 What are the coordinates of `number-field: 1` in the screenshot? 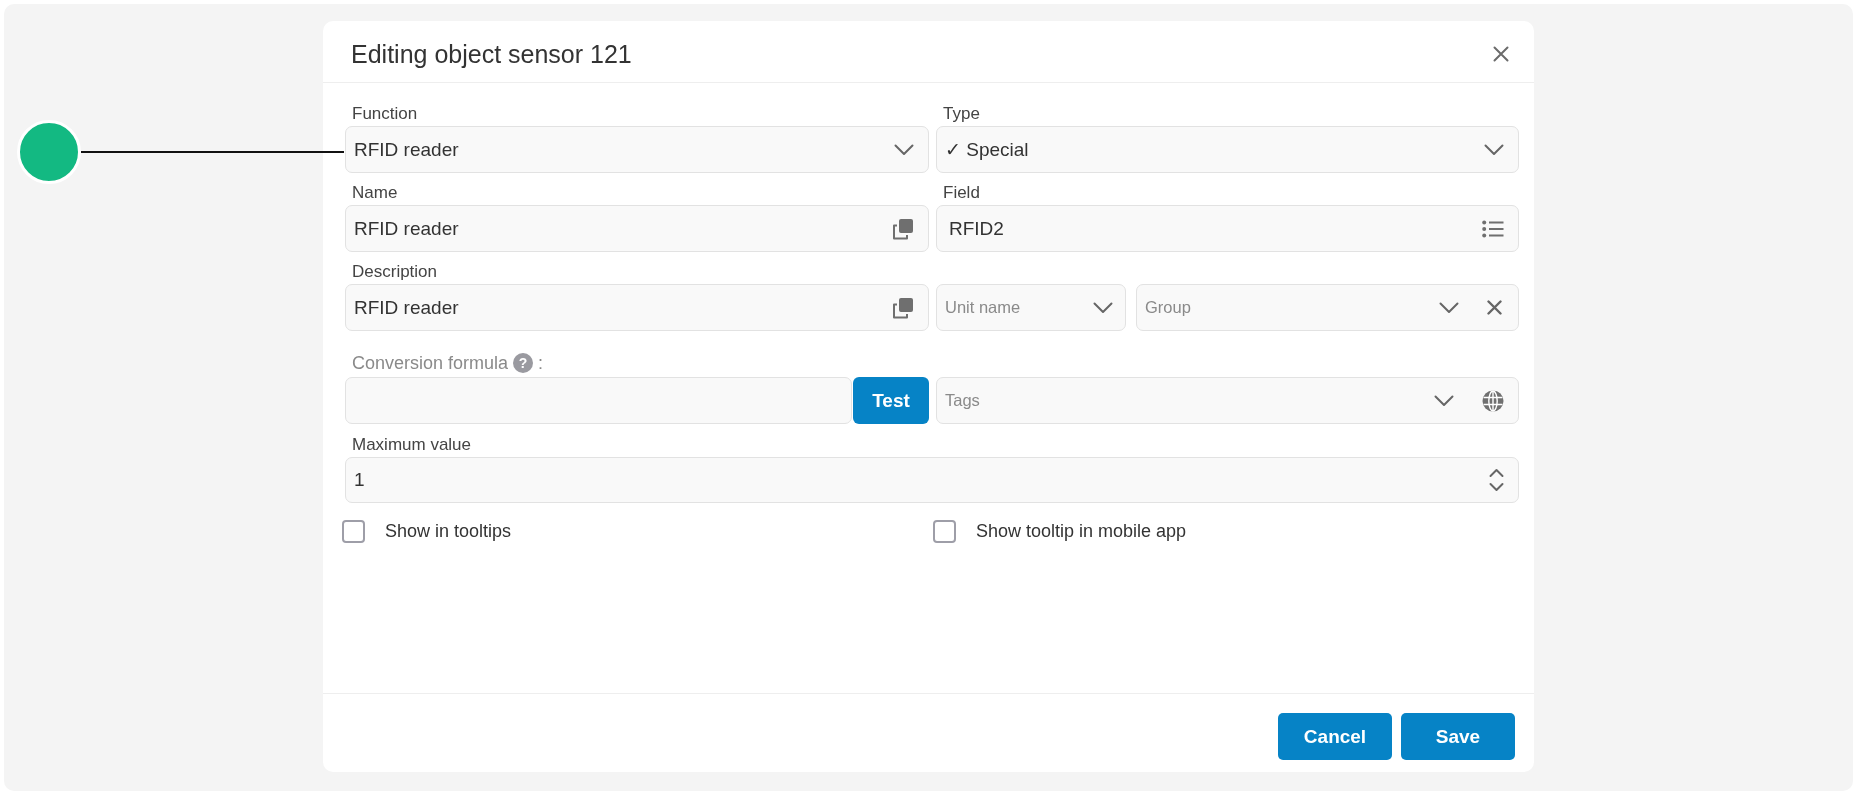 It's located at (932, 480).